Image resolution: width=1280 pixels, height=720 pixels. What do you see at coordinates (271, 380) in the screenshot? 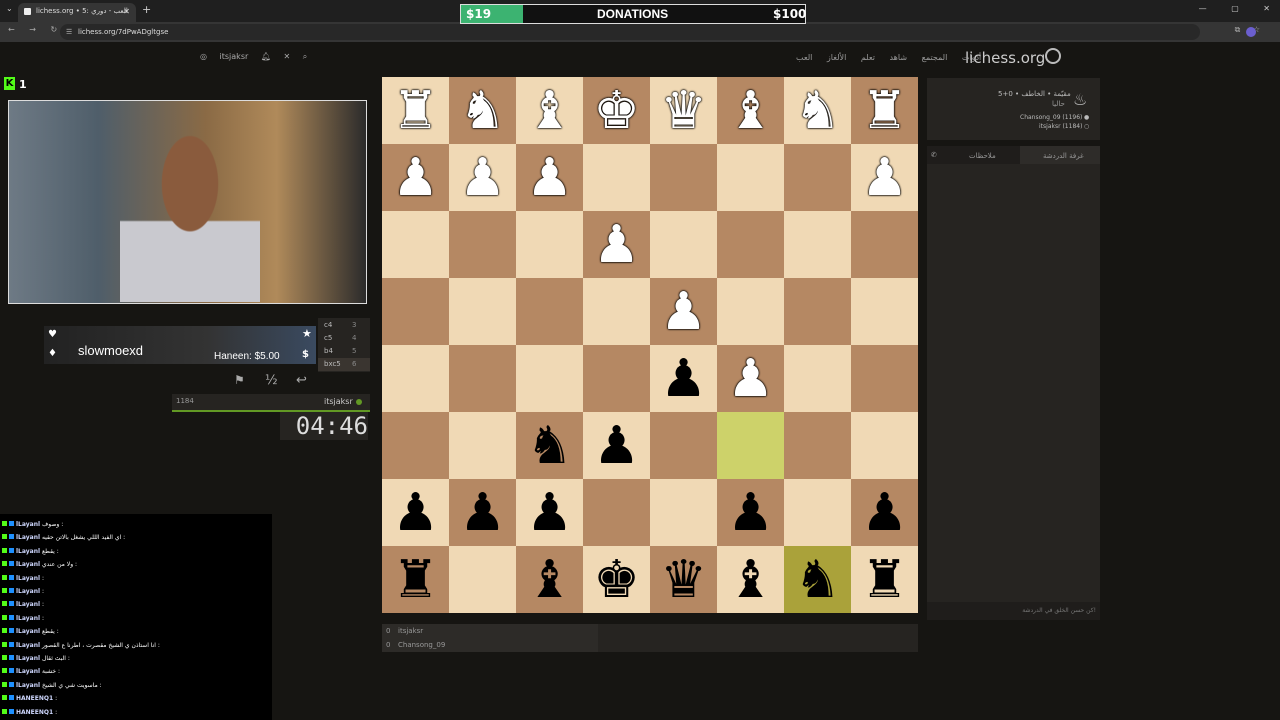
I see `offer-draw-button: ½` at bounding box center [271, 380].